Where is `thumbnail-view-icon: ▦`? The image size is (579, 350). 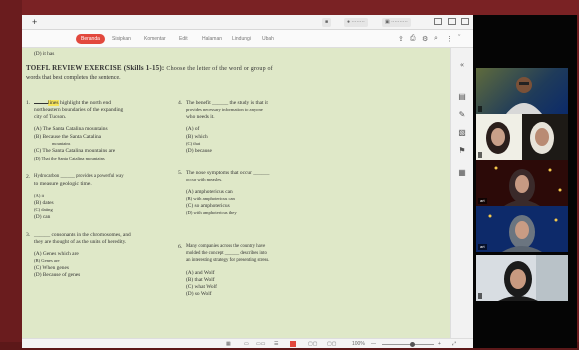
thumbnail-view-icon: ▦ is located at coordinates (228, 344).